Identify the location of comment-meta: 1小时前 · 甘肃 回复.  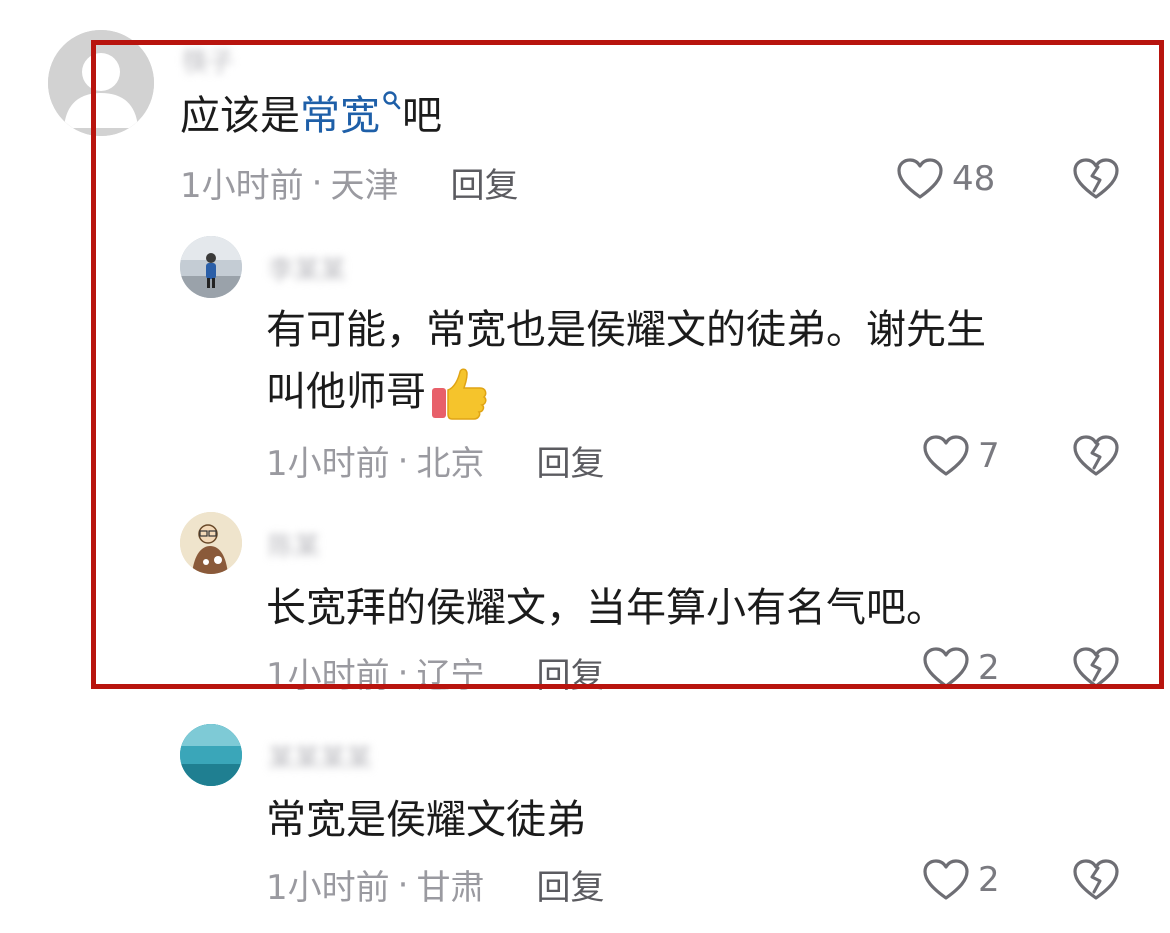
(435, 884).